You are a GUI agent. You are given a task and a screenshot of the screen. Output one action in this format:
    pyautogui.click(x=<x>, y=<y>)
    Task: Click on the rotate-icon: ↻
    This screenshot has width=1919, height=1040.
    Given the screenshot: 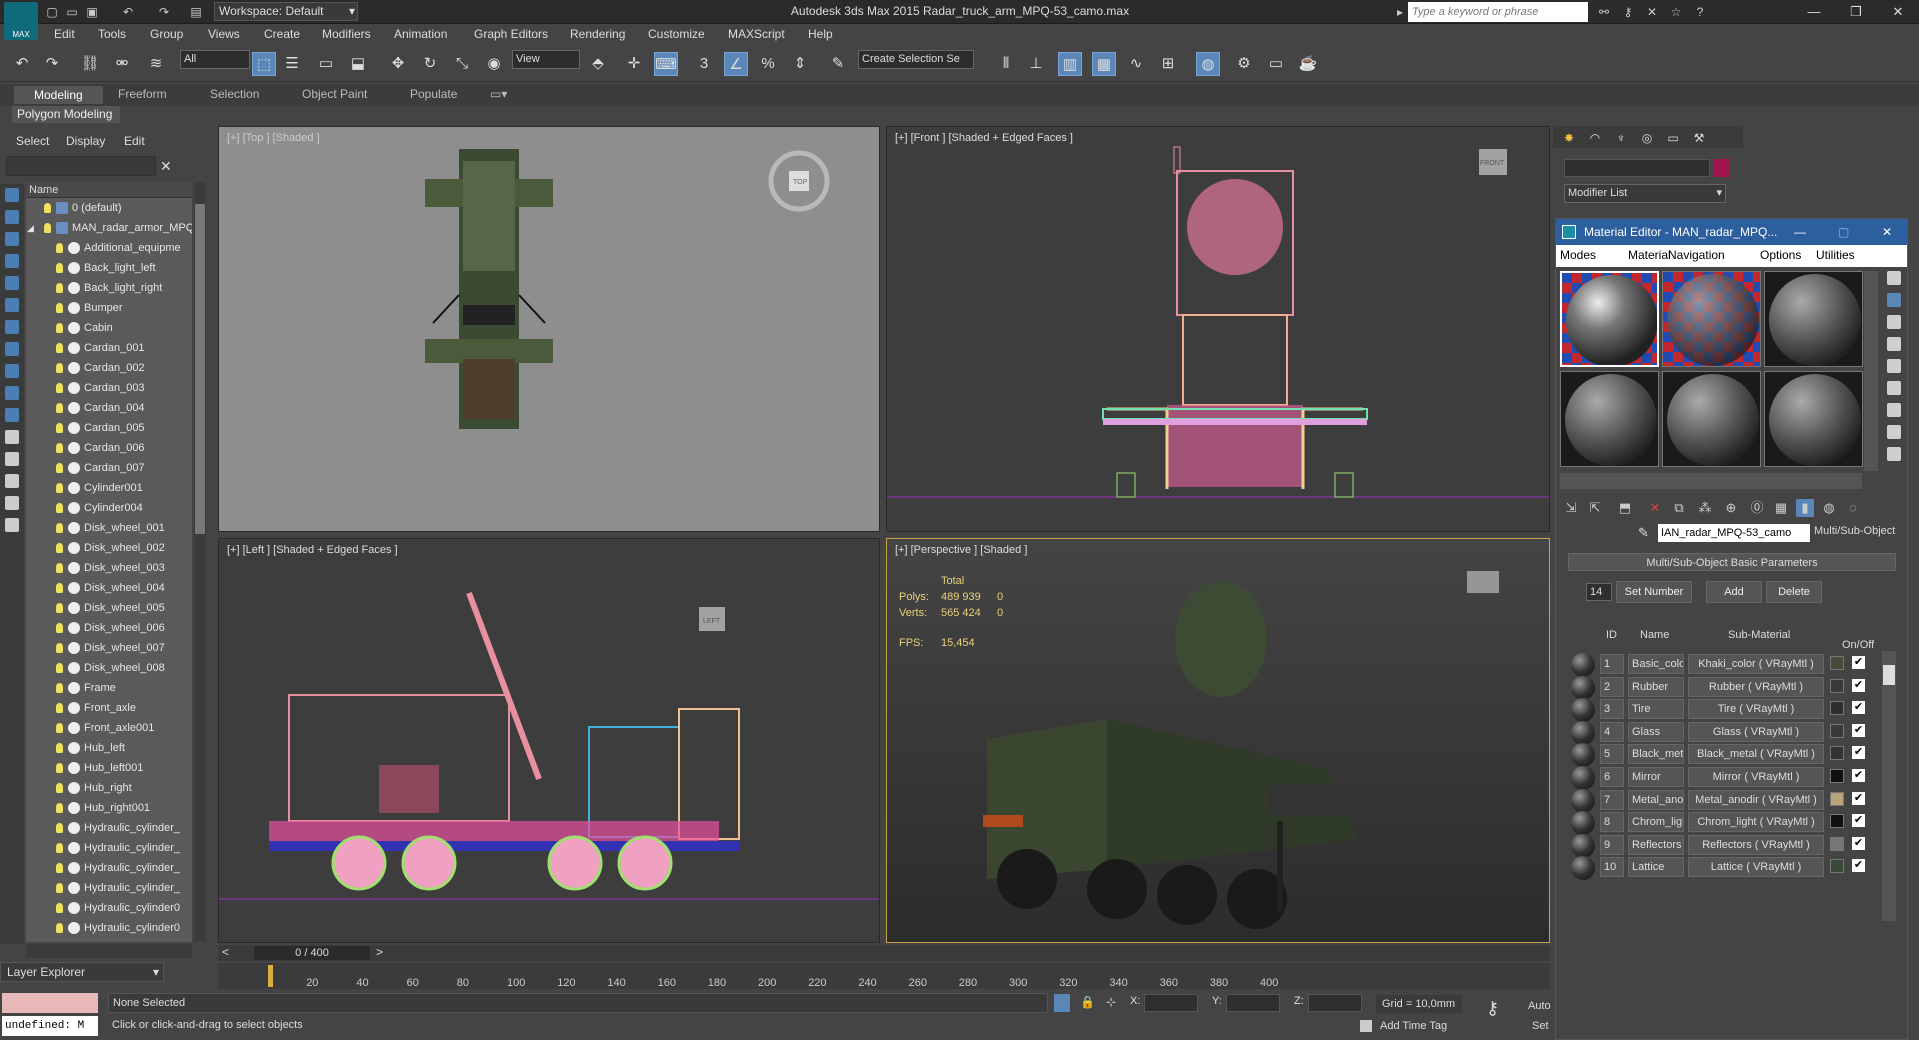 What is the action you would take?
    pyautogui.click(x=430, y=64)
    